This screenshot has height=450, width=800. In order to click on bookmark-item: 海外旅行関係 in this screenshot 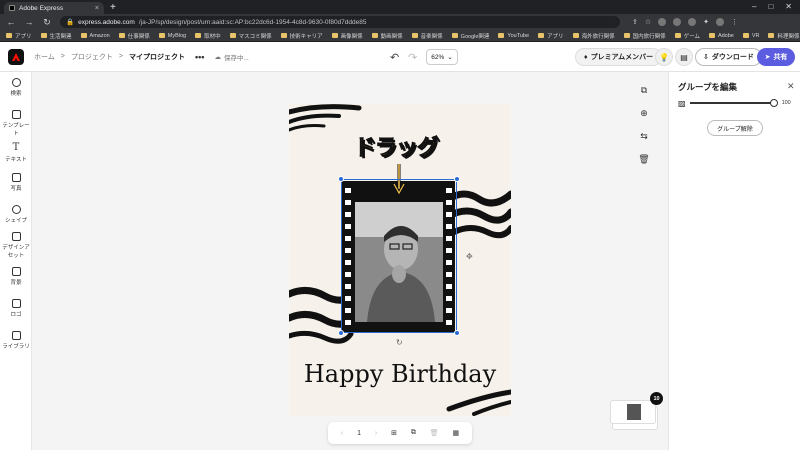, I will do `click(593, 36)`.